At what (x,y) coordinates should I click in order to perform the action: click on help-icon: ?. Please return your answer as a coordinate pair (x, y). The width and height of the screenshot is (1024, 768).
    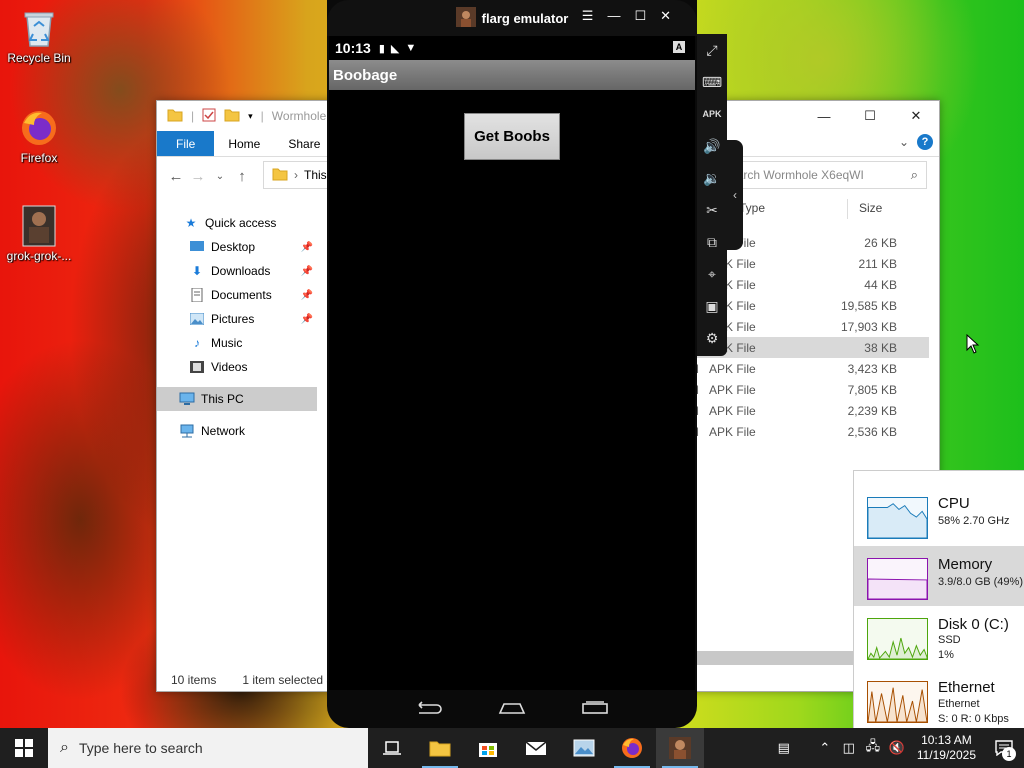
    Looking at the image, I should click on (925, 142).